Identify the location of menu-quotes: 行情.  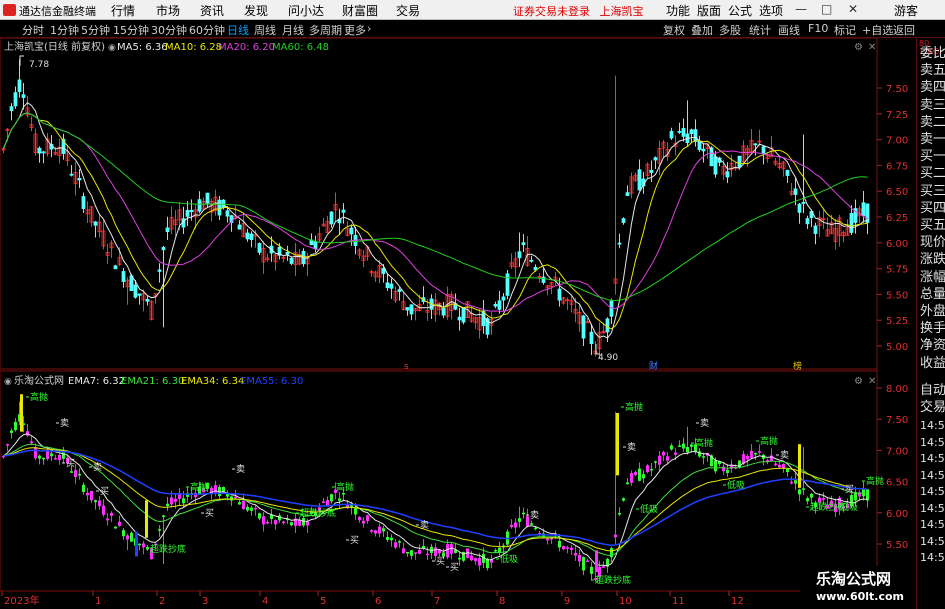
(123, 10).